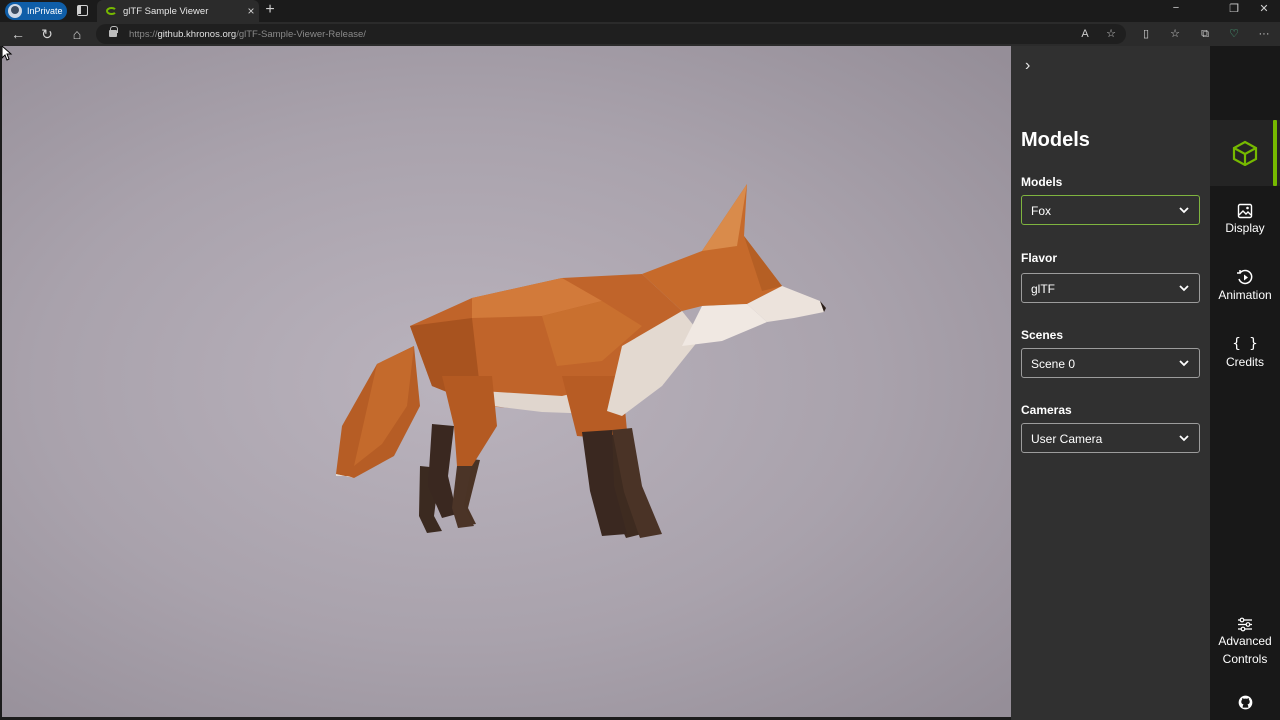 The height and width of the screenshot is (720, 1280). Describe the element at coordinates (113, 31) in the screenshot. I see `lock-icon` at that location.